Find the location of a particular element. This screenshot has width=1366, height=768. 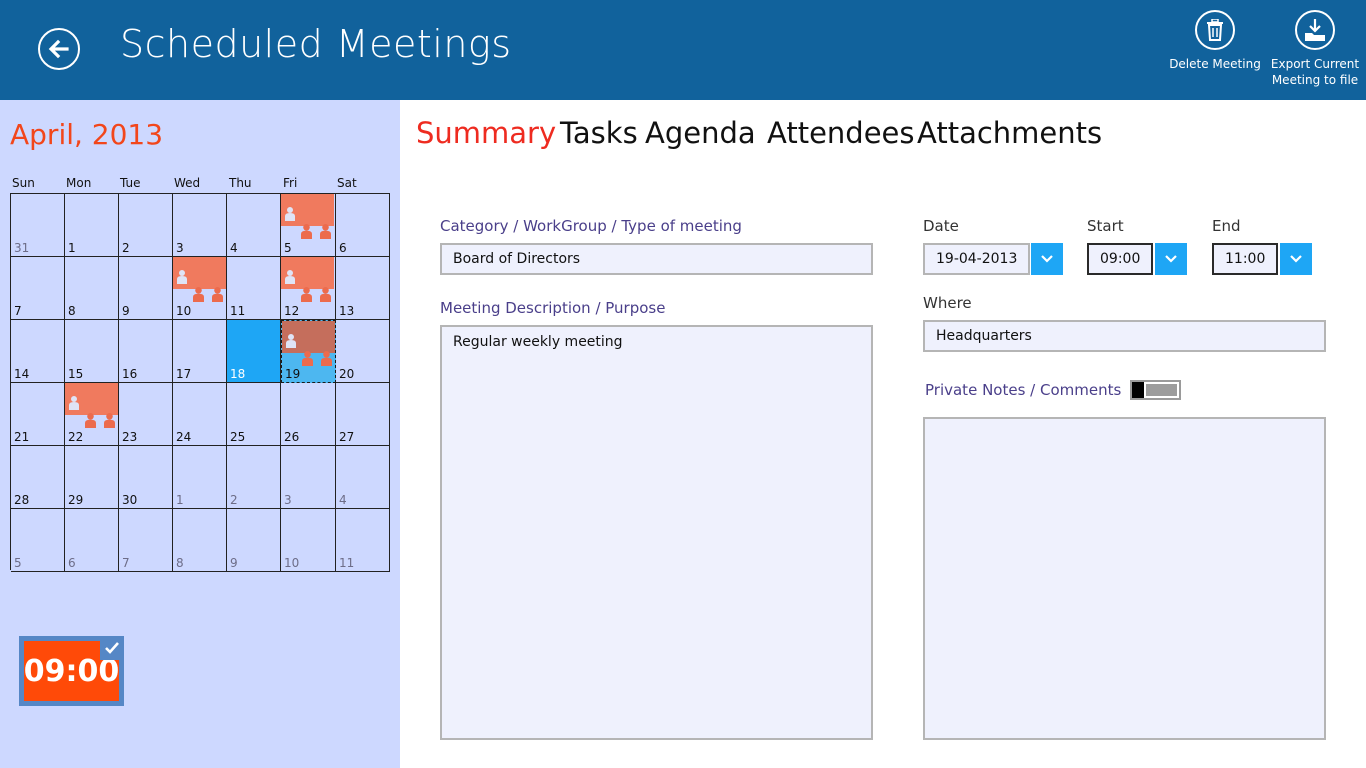

calendar-day: 22 is located at coordinates (92, 414).